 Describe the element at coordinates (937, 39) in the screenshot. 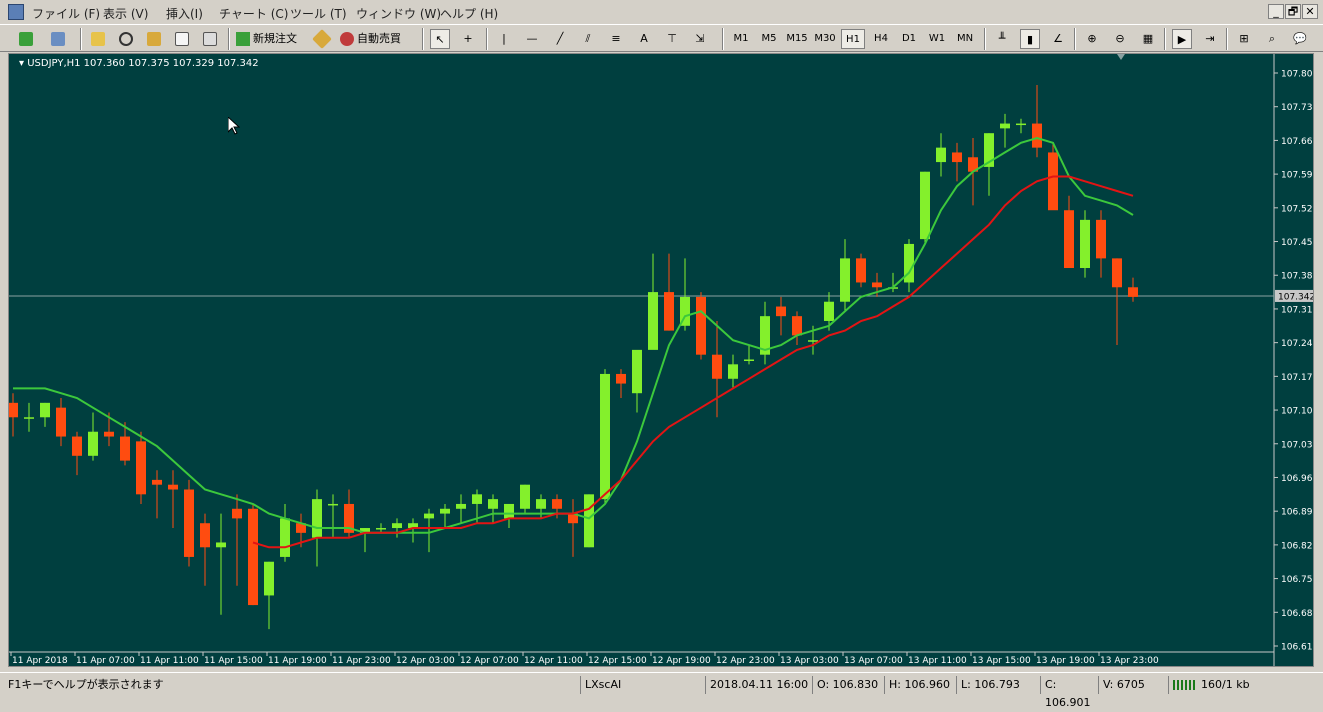

I see `timeframe-w1: W1` at that location.